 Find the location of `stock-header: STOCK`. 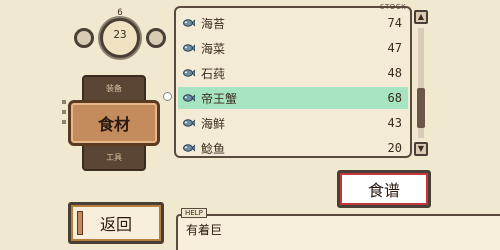

stock-header: STOCK is located at coordinates (393, 7).